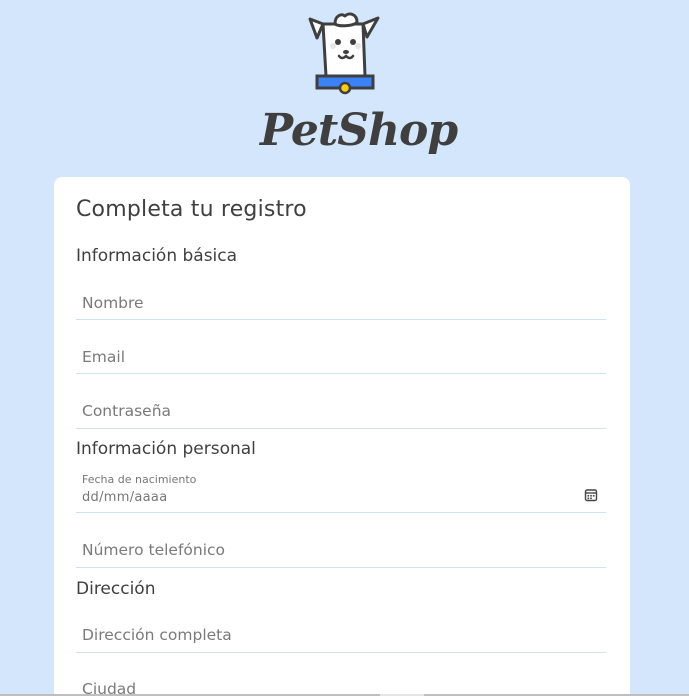  Describe the element at coordinates (139, 479) in the screenshot. I see `birthdate-label: Fecha de nacimiento` at that location.